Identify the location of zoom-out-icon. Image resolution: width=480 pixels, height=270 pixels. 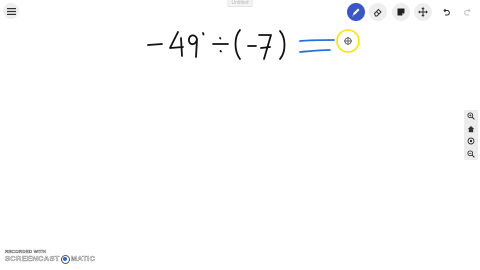
(471, 154).